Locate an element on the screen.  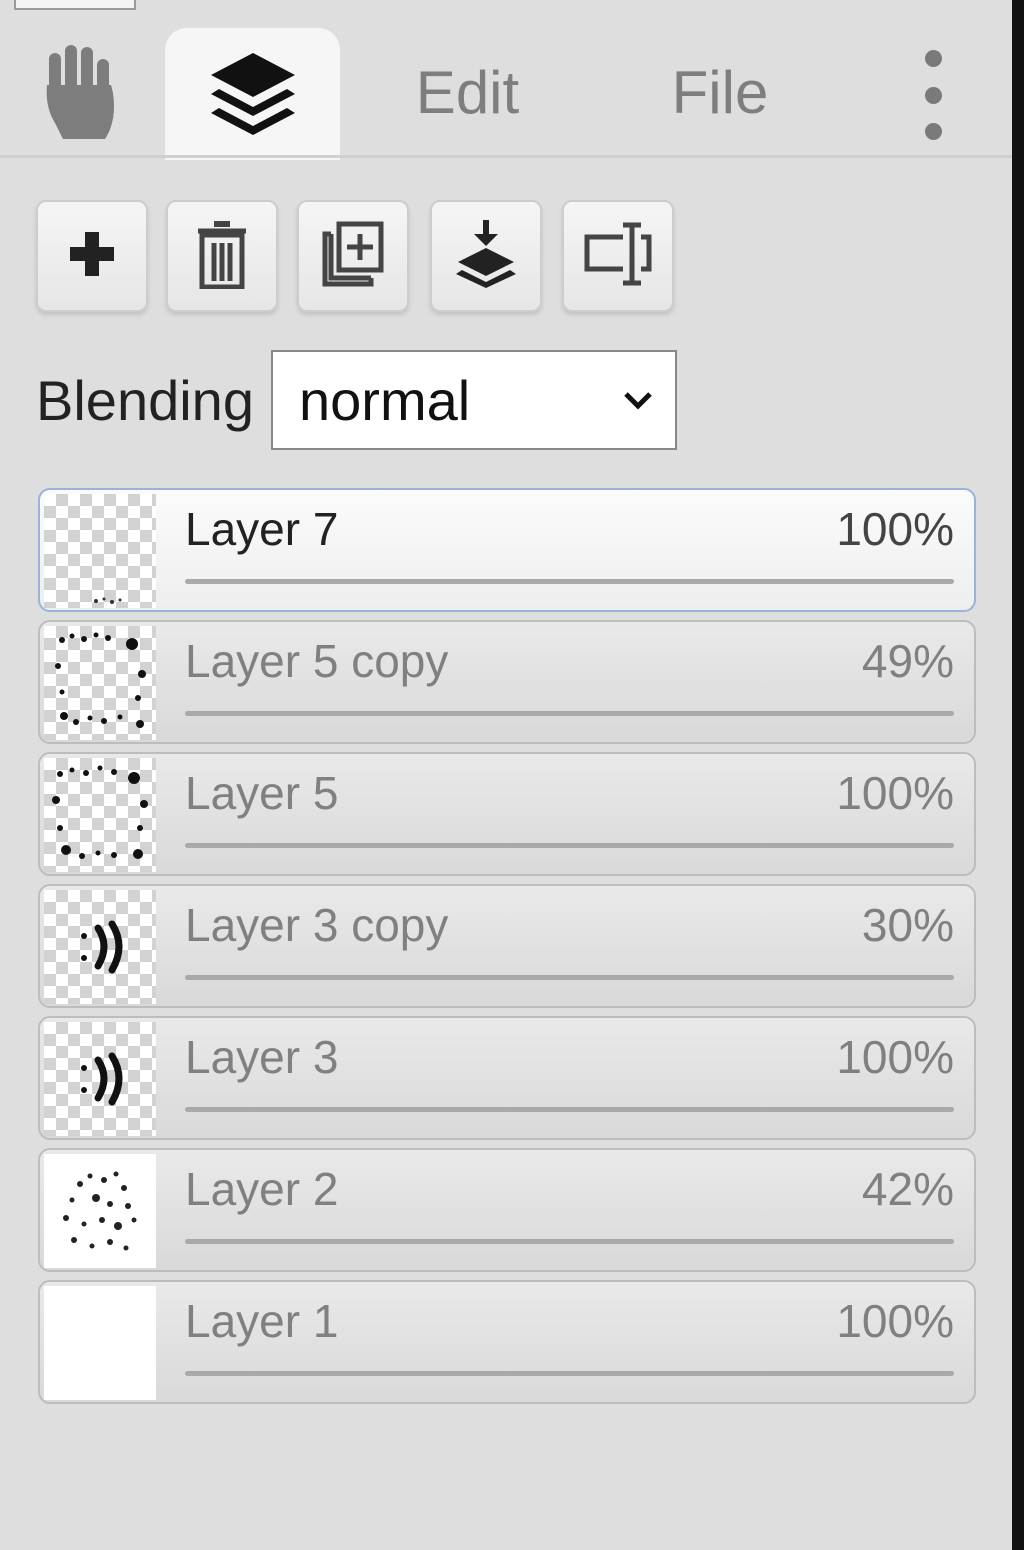
layer-row: Layer 5 100% is located at coordinates (507, 814).